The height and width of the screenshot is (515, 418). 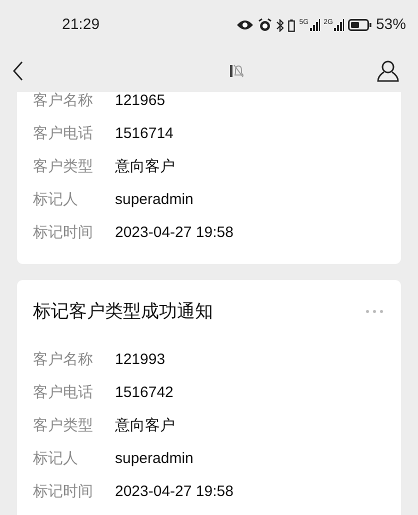 I want to click on alarm-icon, so click(x=265, y=25).